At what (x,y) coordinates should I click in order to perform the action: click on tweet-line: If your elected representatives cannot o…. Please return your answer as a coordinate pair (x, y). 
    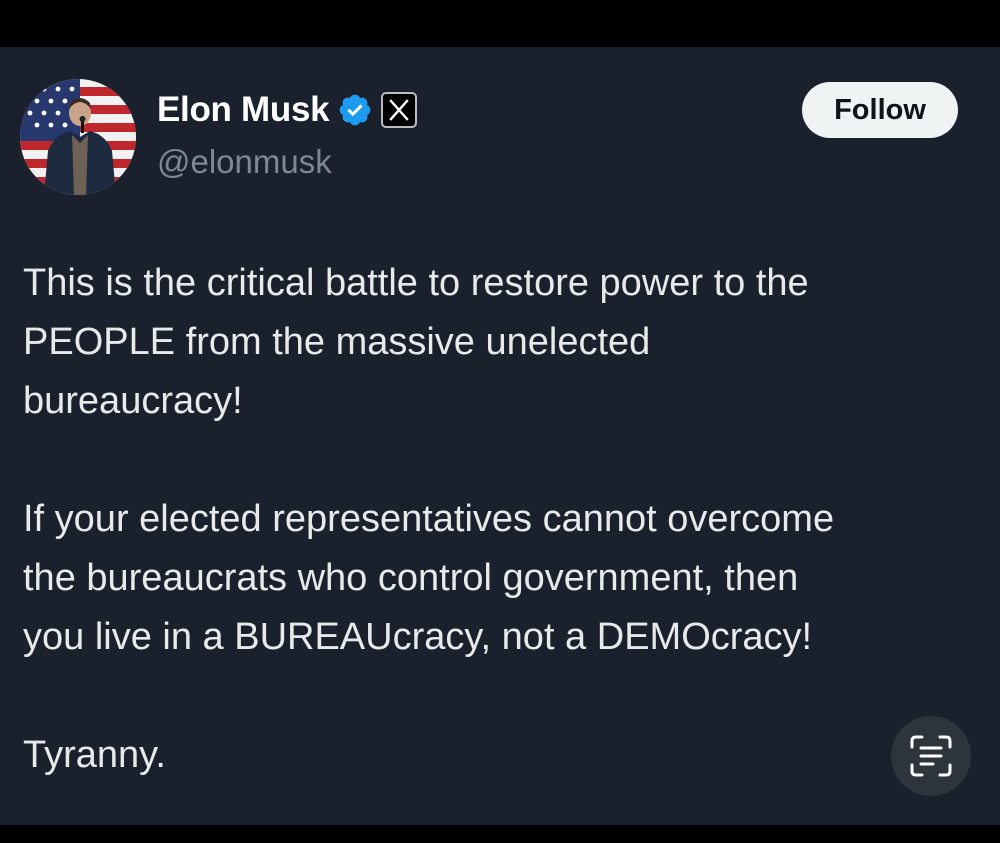
    Looking at the image, I should click on (429, 519).